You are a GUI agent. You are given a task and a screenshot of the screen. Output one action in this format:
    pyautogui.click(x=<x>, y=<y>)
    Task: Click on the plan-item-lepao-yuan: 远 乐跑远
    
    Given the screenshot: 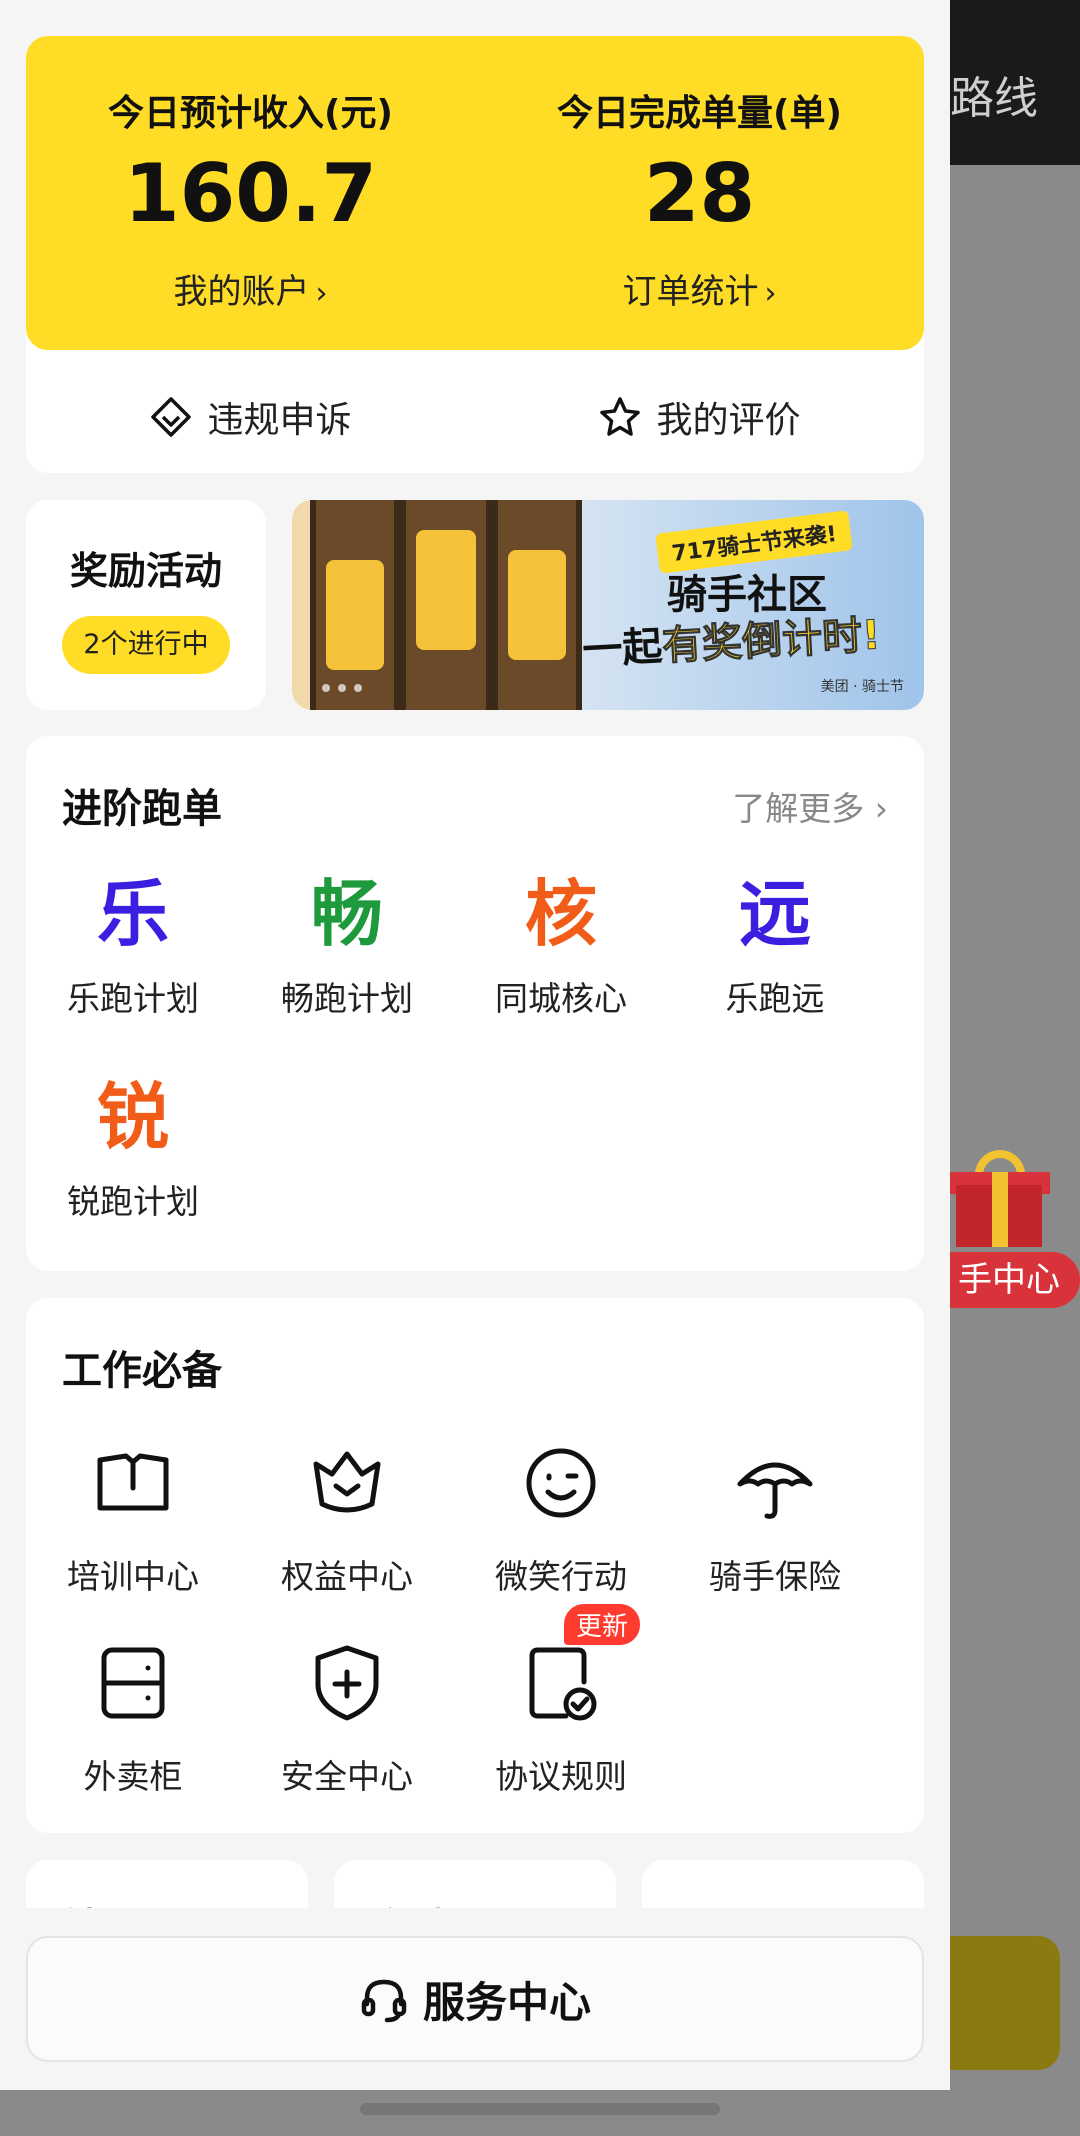 What is the action you would take?
    pyautogui.click(x=775, y=949)
    